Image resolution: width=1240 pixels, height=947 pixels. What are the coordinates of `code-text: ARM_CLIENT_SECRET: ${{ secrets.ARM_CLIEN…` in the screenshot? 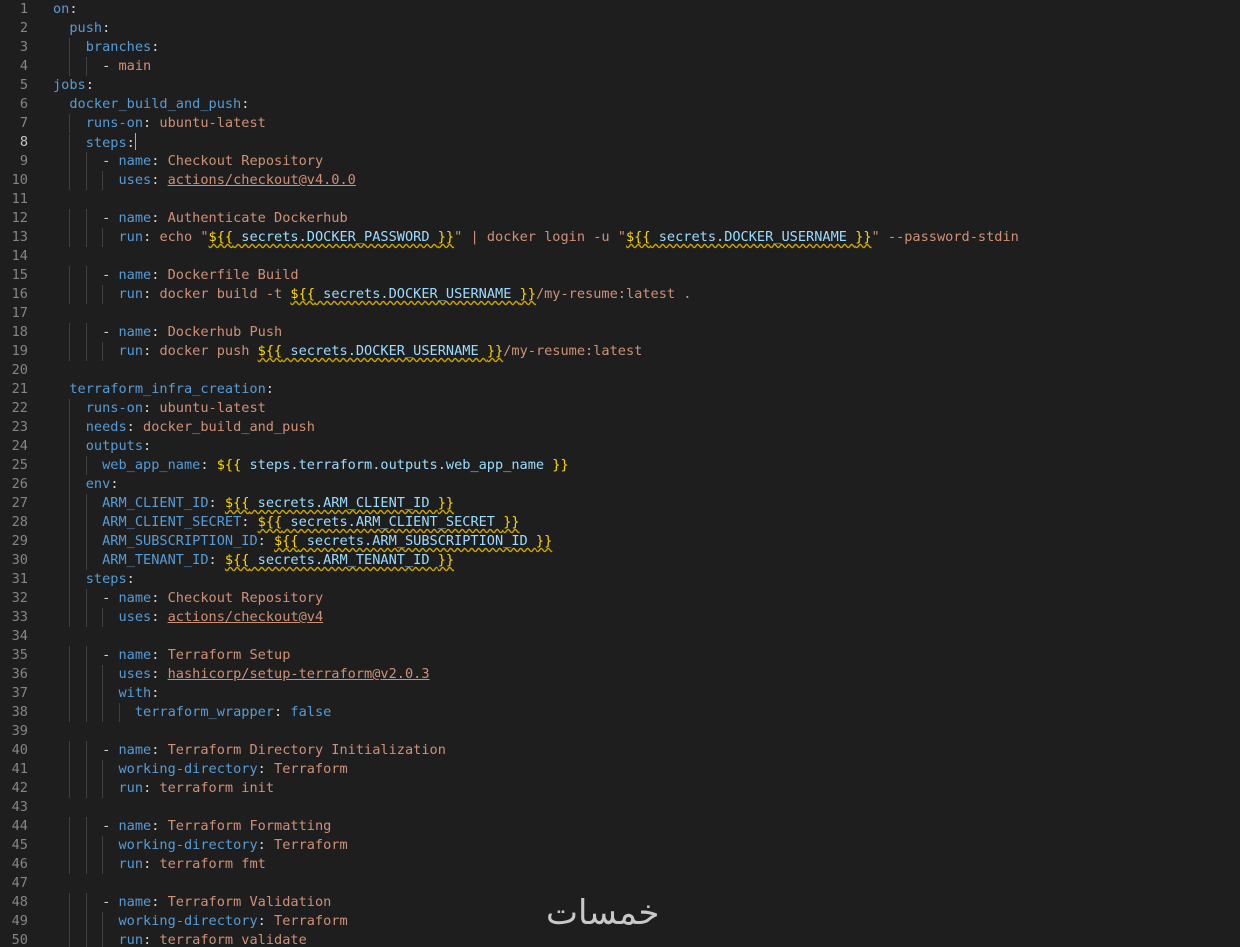 It's located at (286, 522).